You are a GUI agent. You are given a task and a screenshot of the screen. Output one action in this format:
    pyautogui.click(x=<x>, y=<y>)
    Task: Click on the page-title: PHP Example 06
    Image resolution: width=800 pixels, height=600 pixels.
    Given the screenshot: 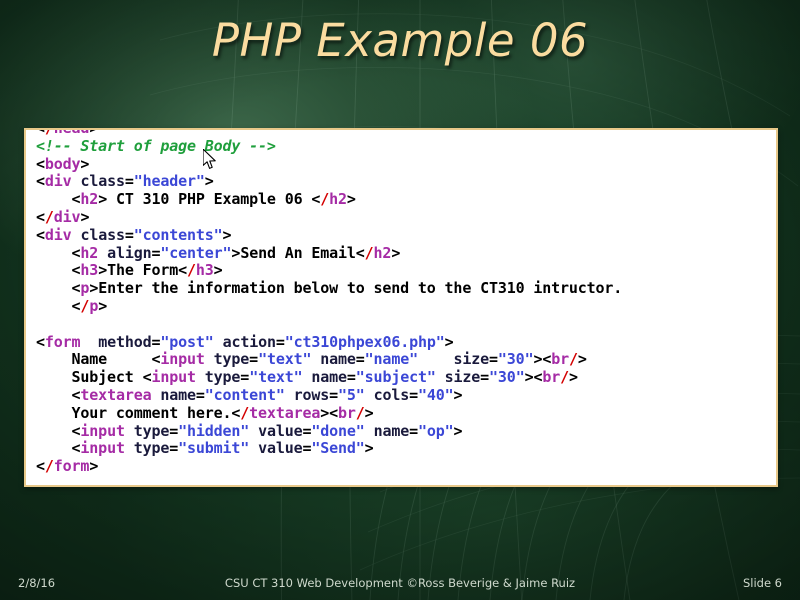 What is the action you would take?
    pyautogui.click(x=400, y=40)
    